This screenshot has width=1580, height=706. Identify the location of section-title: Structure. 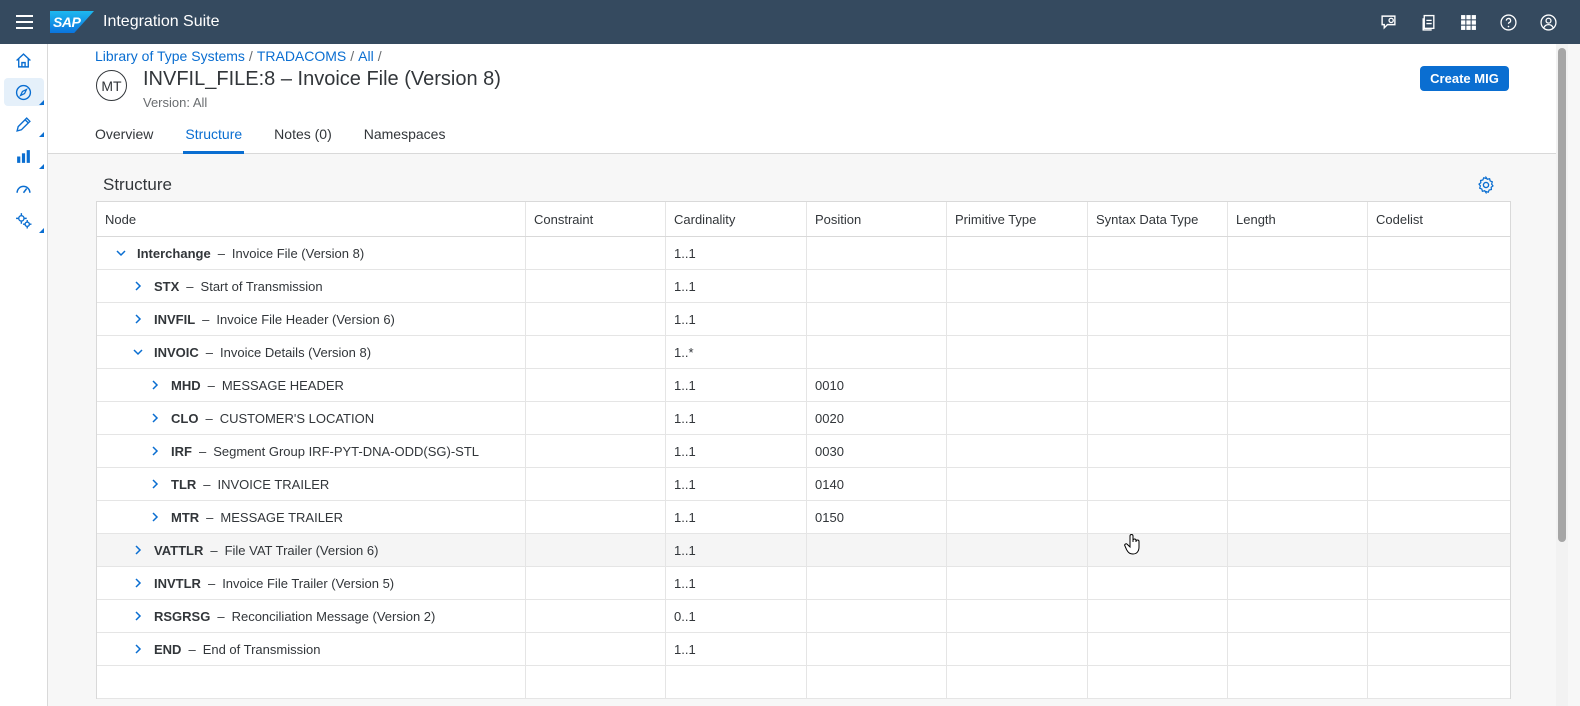
(137, 184).